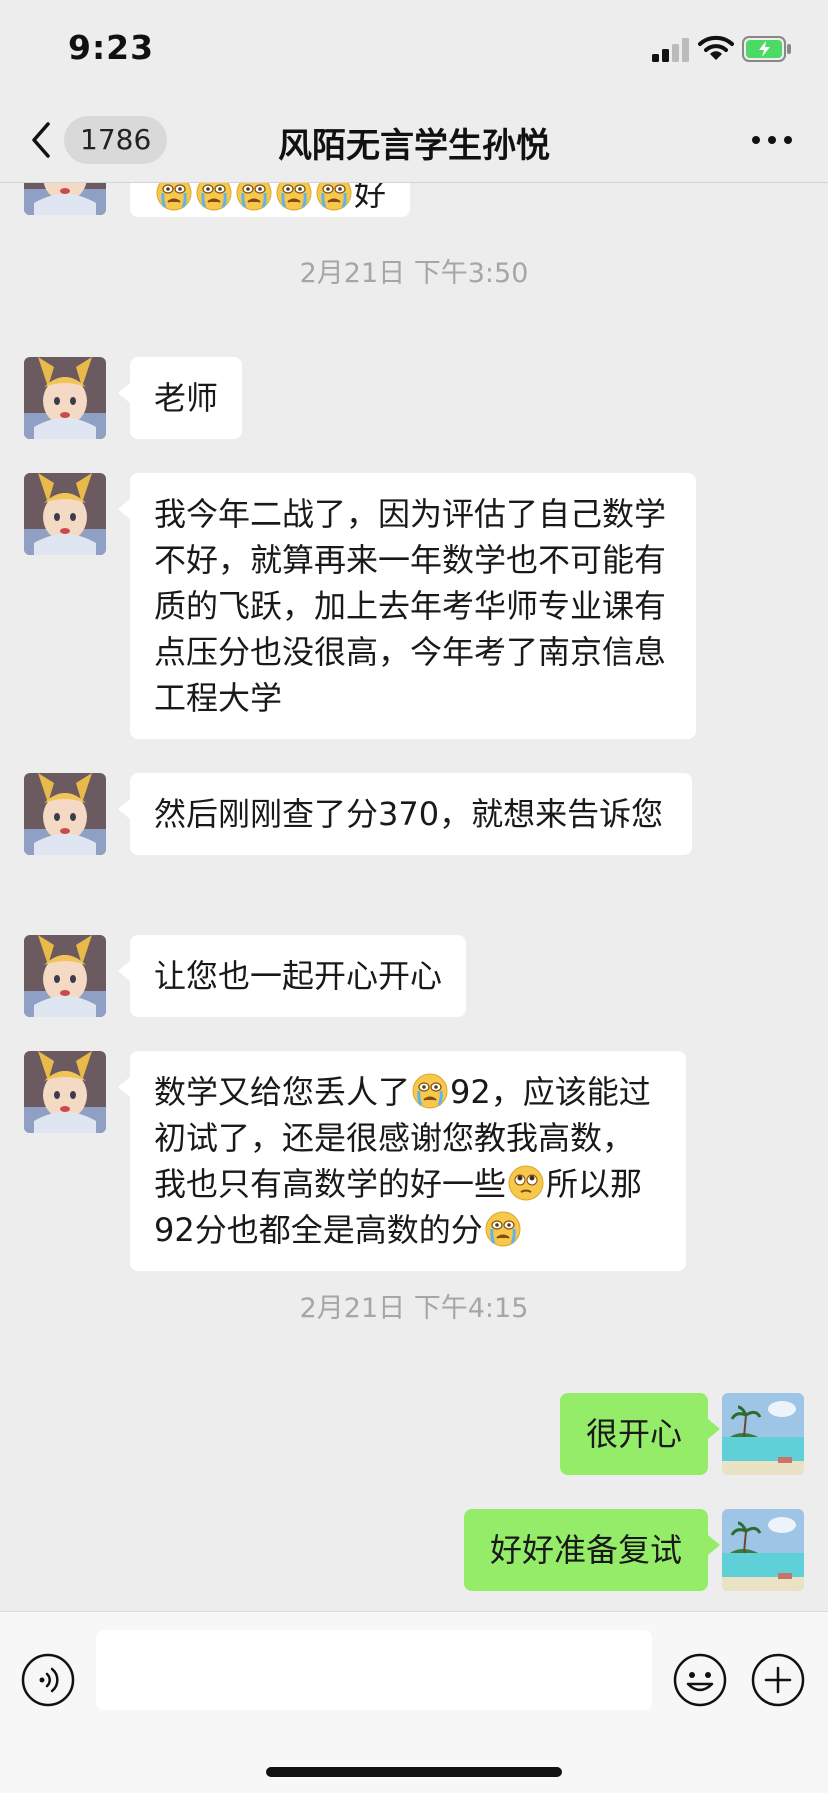 This screenshot has width=828, height=1793. I want to click on message-row: 好好准备复试, so click(414, 1550).